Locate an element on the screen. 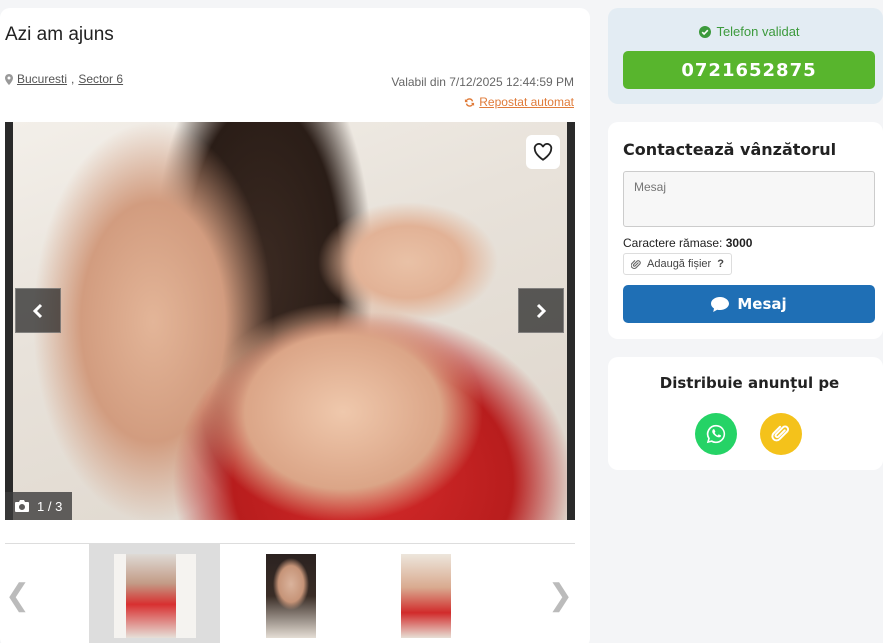 Image resolution: width=883 pixels, height=643 pixels. chevron-left-icon is located at coordinates (37, 310).